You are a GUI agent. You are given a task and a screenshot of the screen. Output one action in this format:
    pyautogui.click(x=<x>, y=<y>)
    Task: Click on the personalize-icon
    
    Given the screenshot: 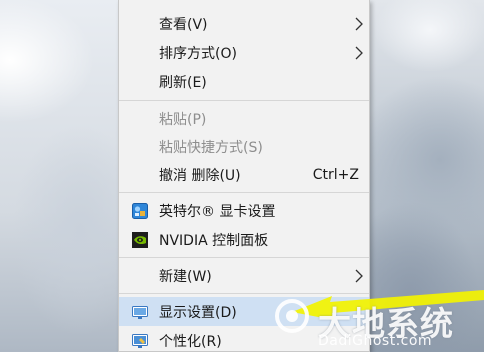 What is the action you would take?
    pyautogui.click(x=140, y=341)
    